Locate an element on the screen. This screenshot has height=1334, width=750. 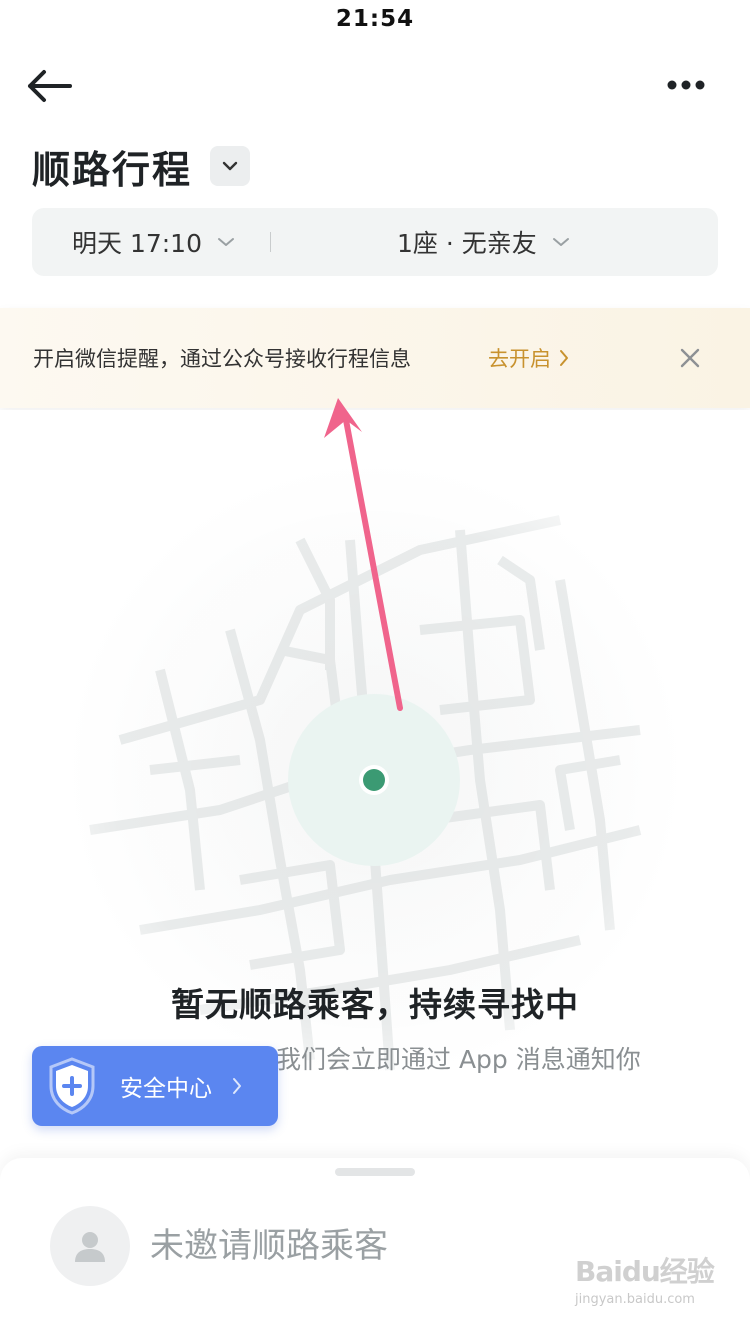
empty-state-subtitle: 我们会立即通过 App 消息通知你 is located at coordinates (458, 1059).